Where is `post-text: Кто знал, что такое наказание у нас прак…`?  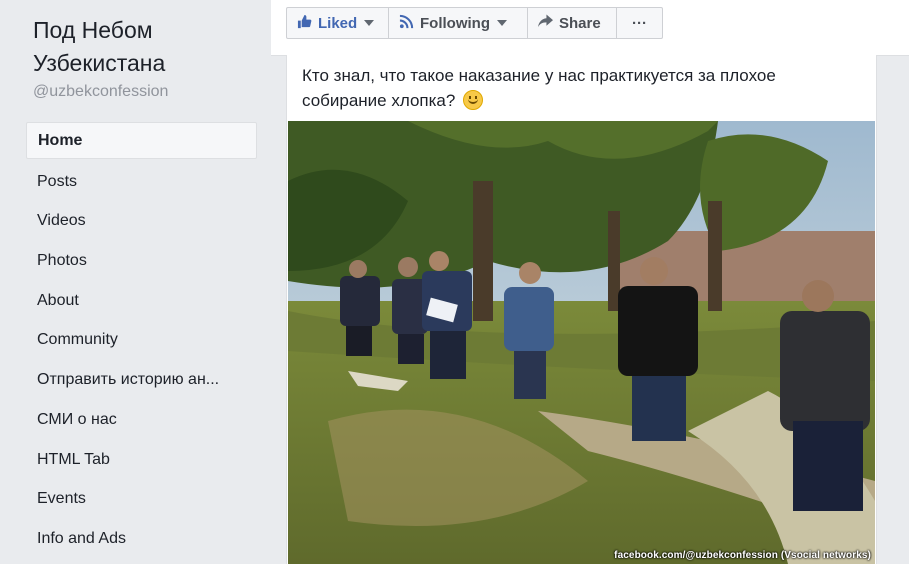 post-text: Кто знал, что такое наказание у нас прак… is located at coordinates (579, 88).